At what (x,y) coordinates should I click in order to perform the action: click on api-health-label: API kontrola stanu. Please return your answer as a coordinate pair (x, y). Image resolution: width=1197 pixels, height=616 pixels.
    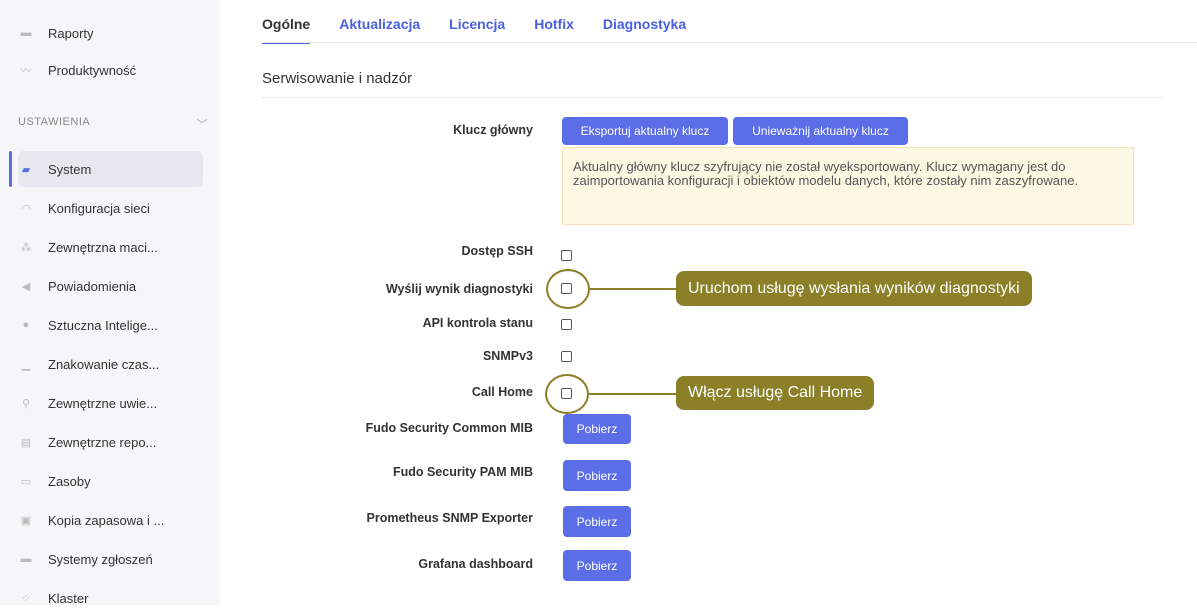
    Looking at the image, I should click on (477, 323).